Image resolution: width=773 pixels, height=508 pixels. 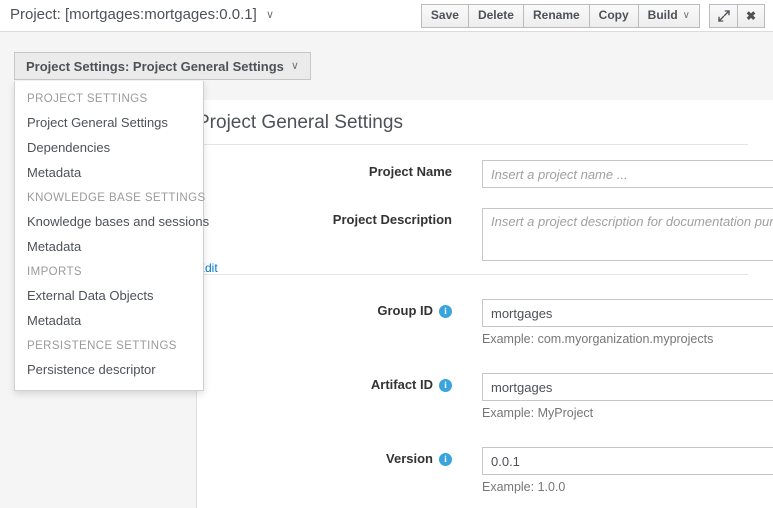 I want to click on group-id-label: Group ID i, so click(x=347, y=310).